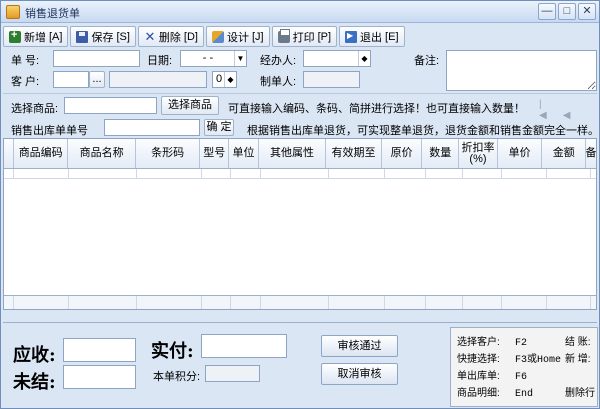 The image size is (600, 409). What do you see at coordinates (244, 346) in the screenshot?
I see `paid-input` at bounding box center [244, 346].